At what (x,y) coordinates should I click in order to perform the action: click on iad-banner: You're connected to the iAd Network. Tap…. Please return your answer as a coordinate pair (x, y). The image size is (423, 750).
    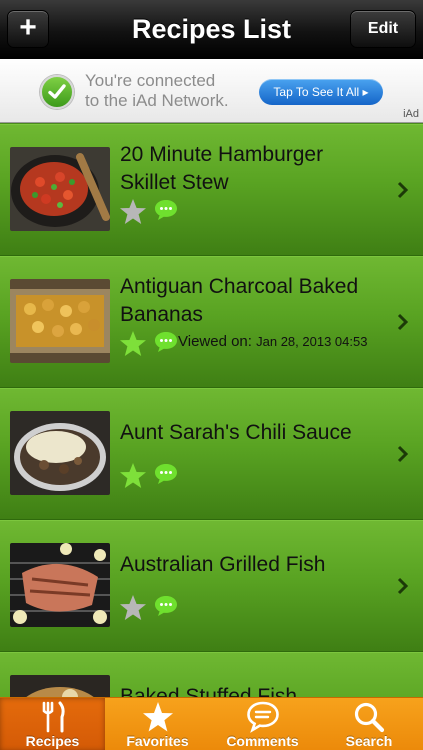
    Looking at the image, I should click on (211, 91).